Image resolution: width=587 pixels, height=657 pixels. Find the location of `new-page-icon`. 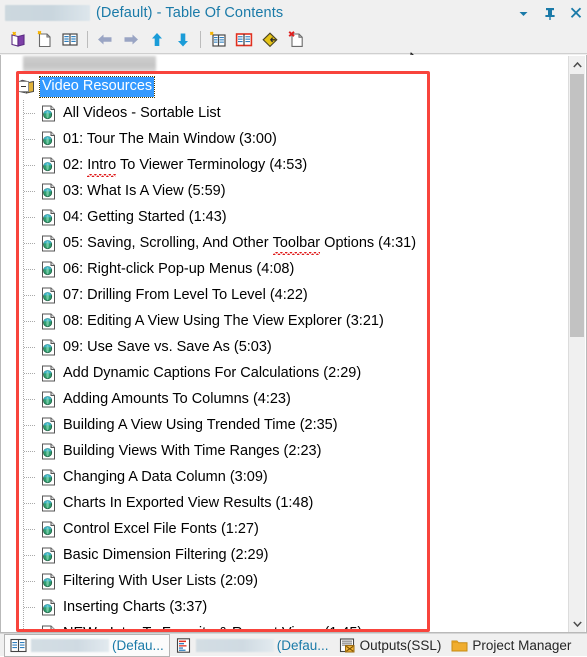

new-page-icon is located at coordinates (44, 40).